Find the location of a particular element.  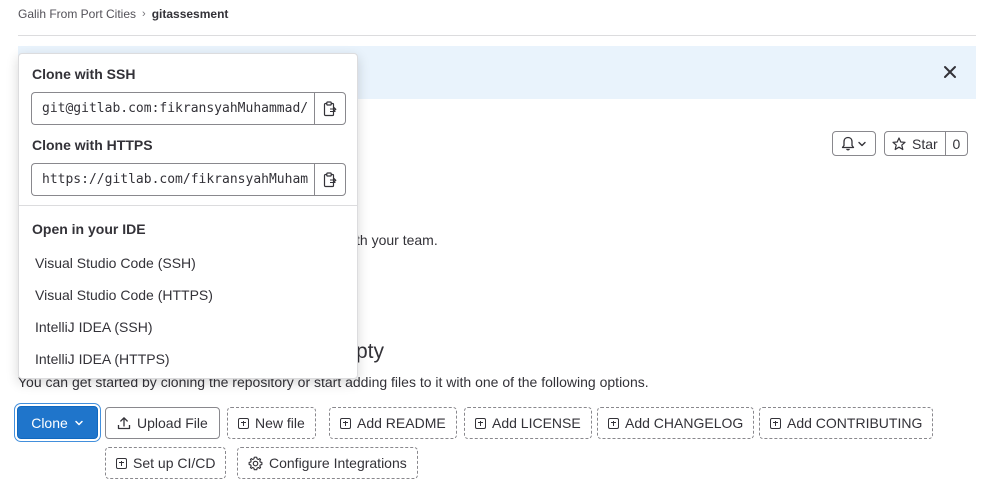

setup-cicd-button: Set up CI/CD is located at coordinates (166, 463).